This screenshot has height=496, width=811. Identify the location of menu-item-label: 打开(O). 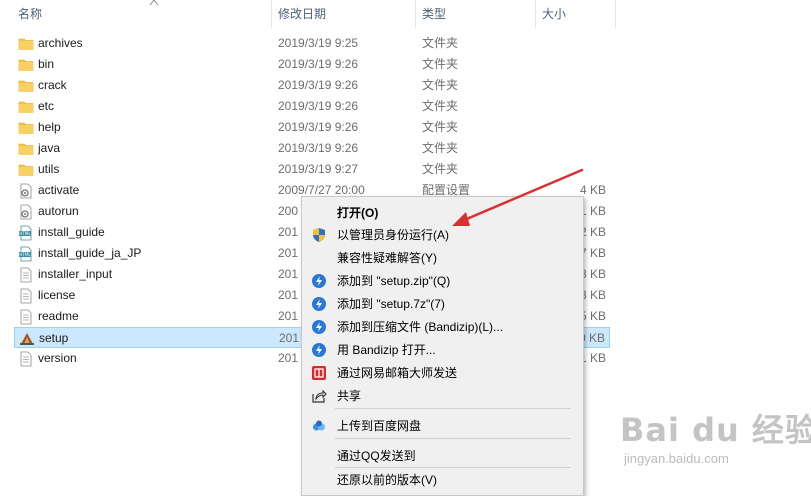
(358, 213).